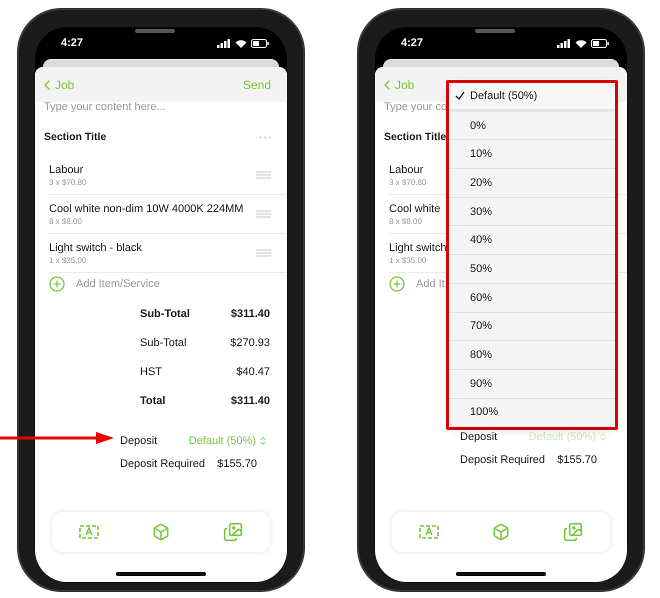 Image resolution: width=660 pixels, height=598 pixels. I want to click on check-icon, so click(460, 95).